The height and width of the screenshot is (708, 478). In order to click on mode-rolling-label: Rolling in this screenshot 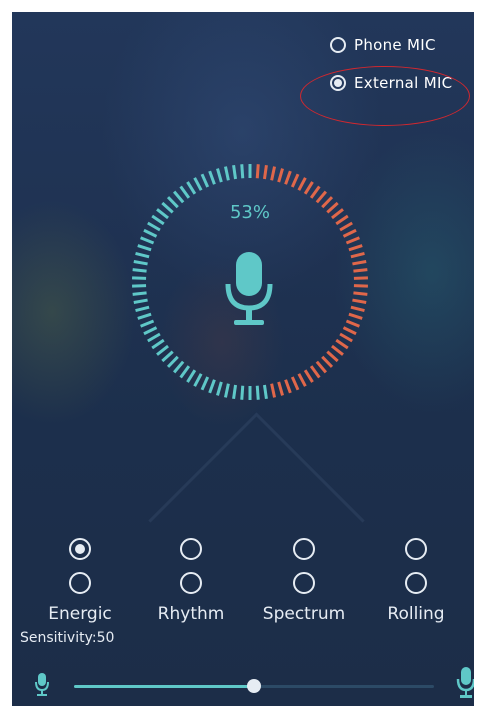, I will do `click(416, 614)`.